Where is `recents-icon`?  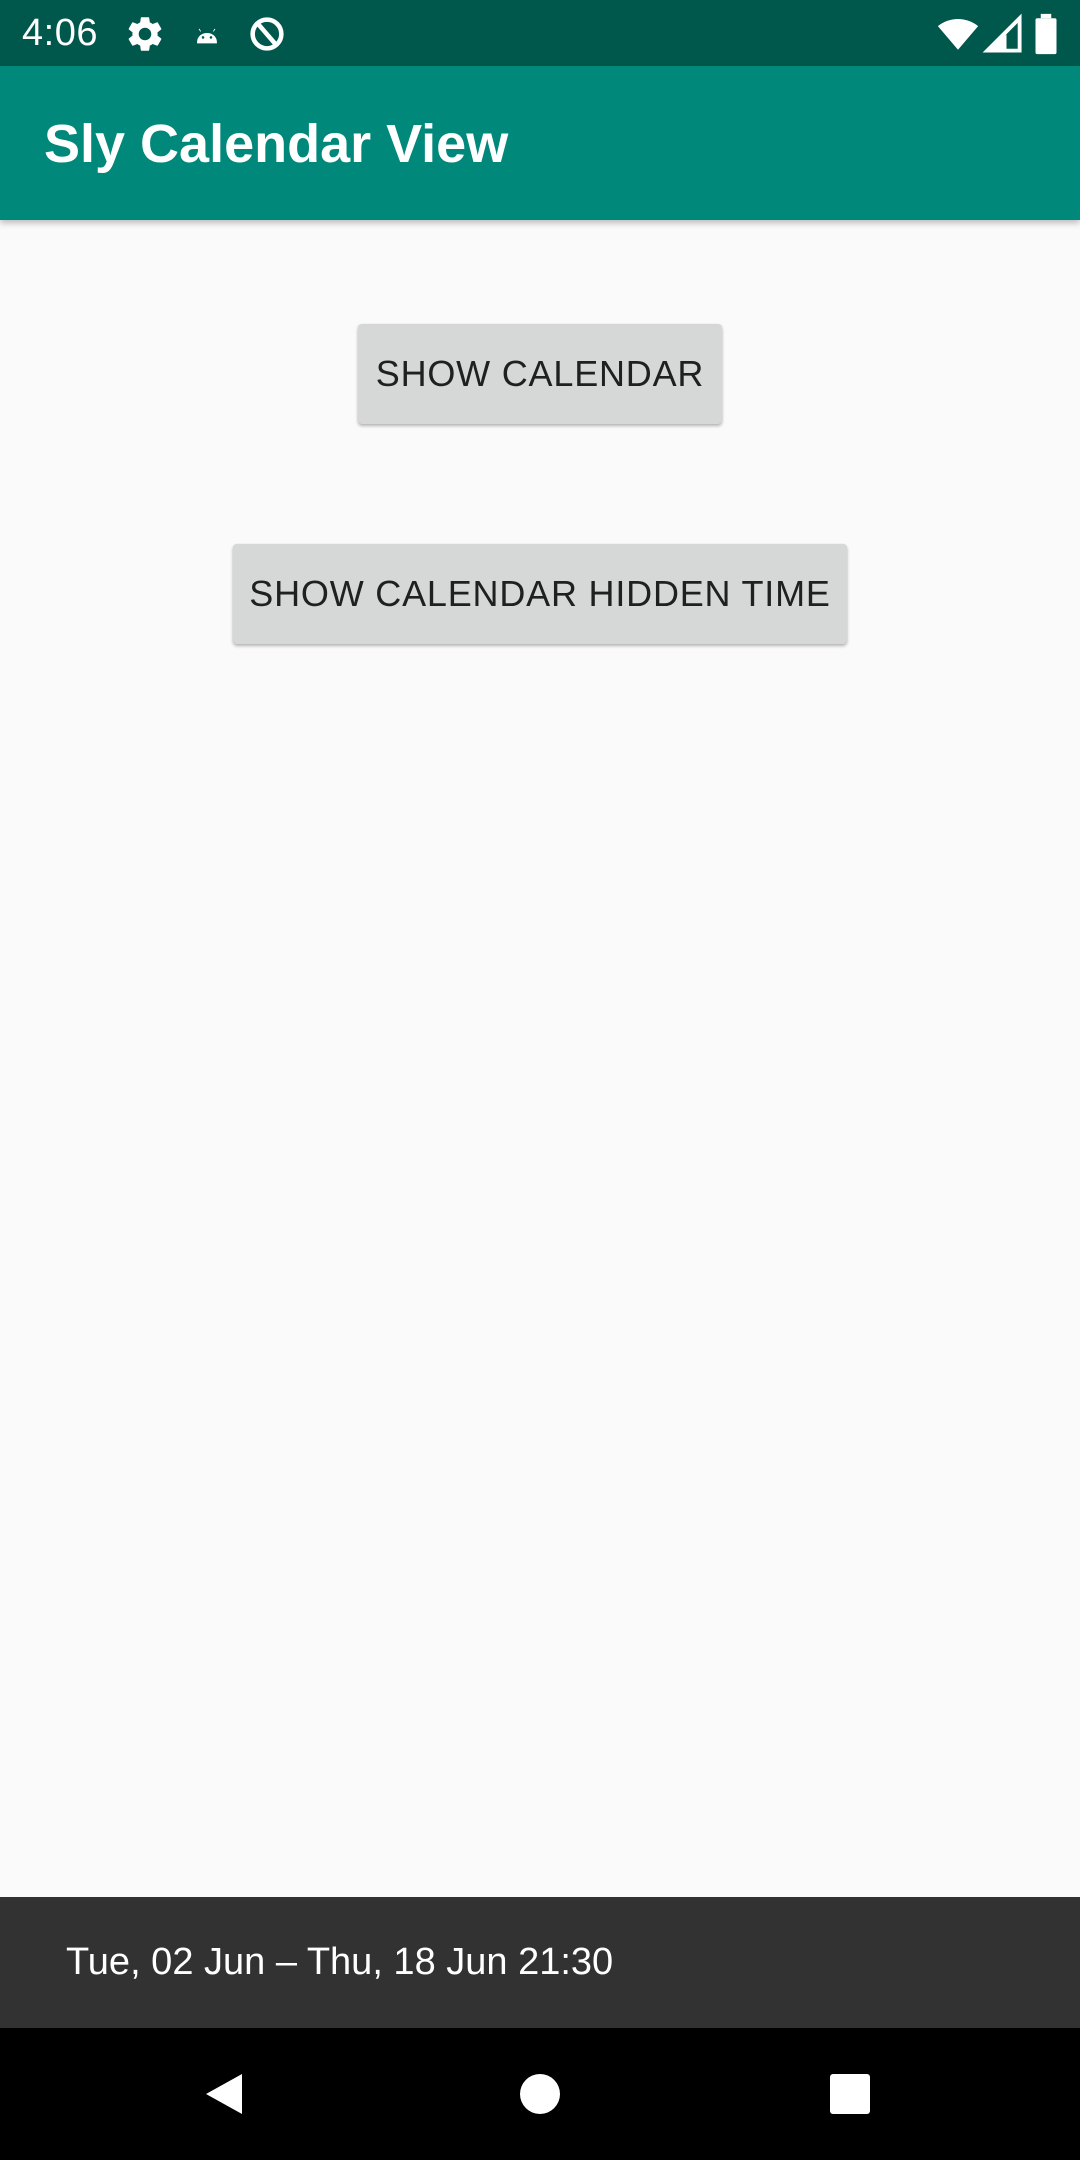 recents-icon is located at coordinates (850, 2094).